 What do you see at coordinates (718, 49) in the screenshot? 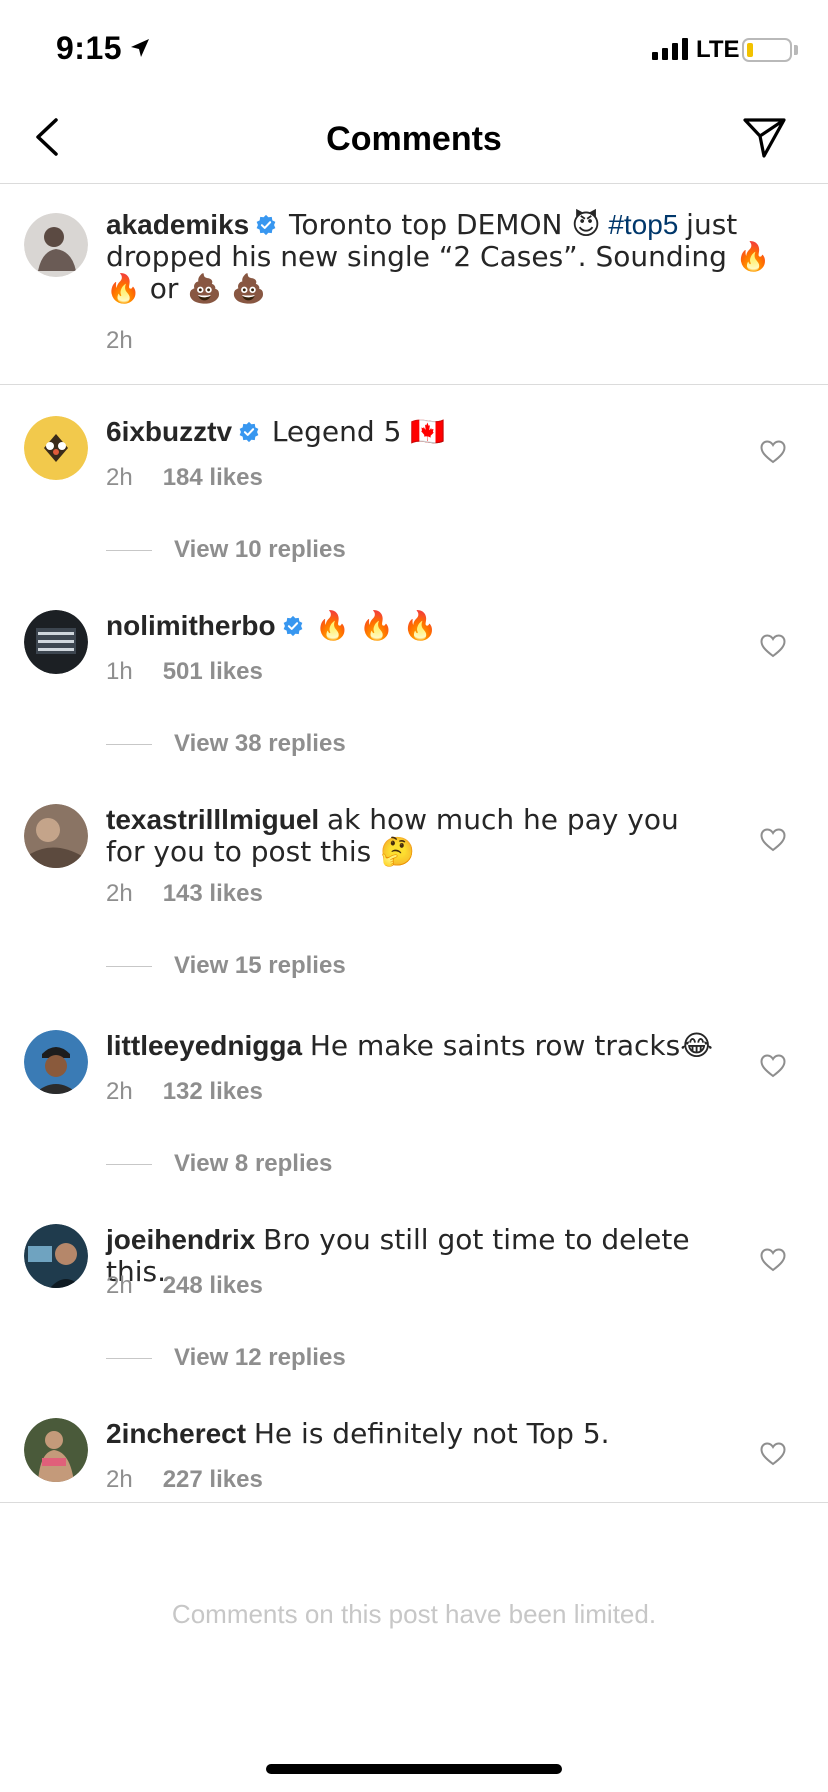
I see `network-type: LTE` at bounding box center [718, 49].